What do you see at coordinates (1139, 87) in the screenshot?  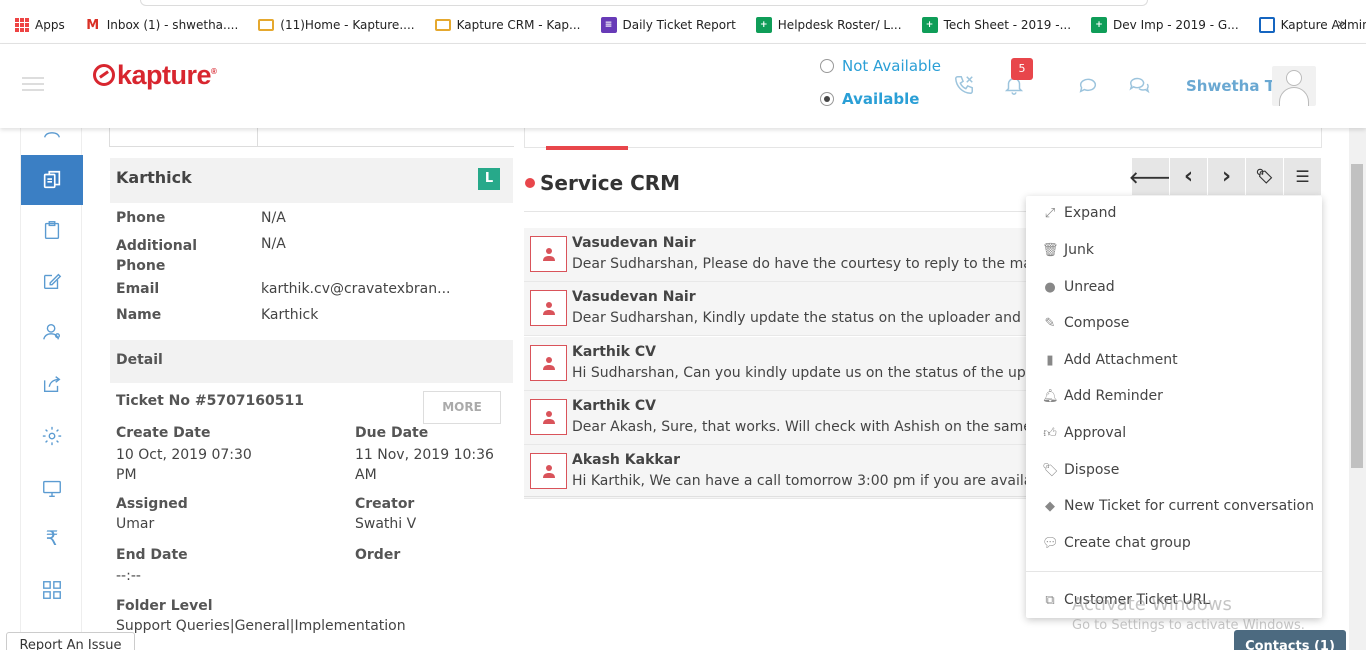 I see `chats-icon` at bounding box center [1139, 87].